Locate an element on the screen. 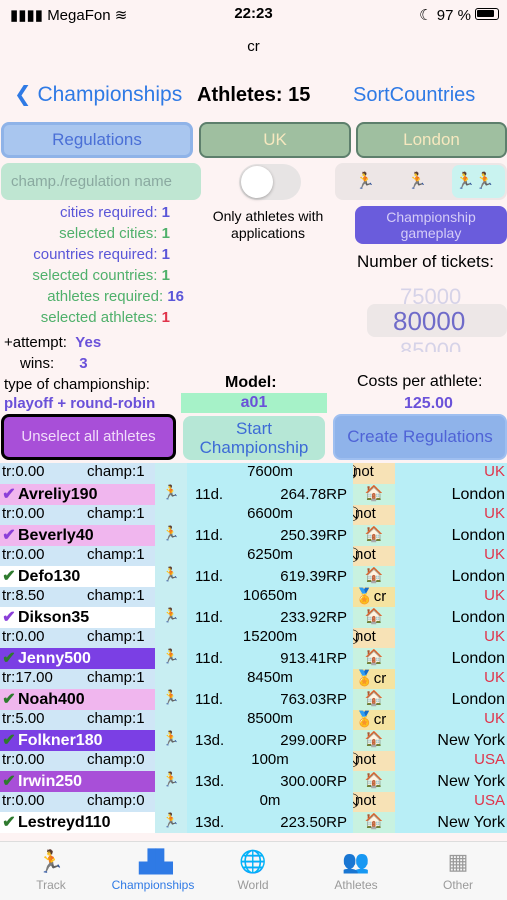 This screenshot has height=900, width=507. two-runners-icon: 🏃🏃 is located at coordinates (475, 181).